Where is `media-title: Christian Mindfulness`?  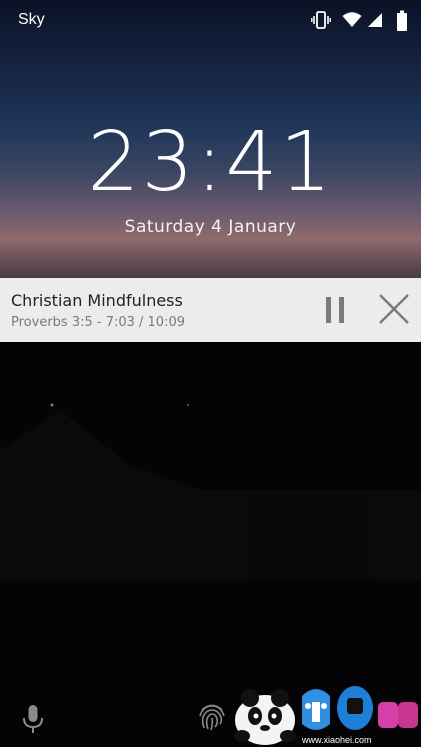
media-title: Christian Mindfulness is located at coordinates (97, 300).